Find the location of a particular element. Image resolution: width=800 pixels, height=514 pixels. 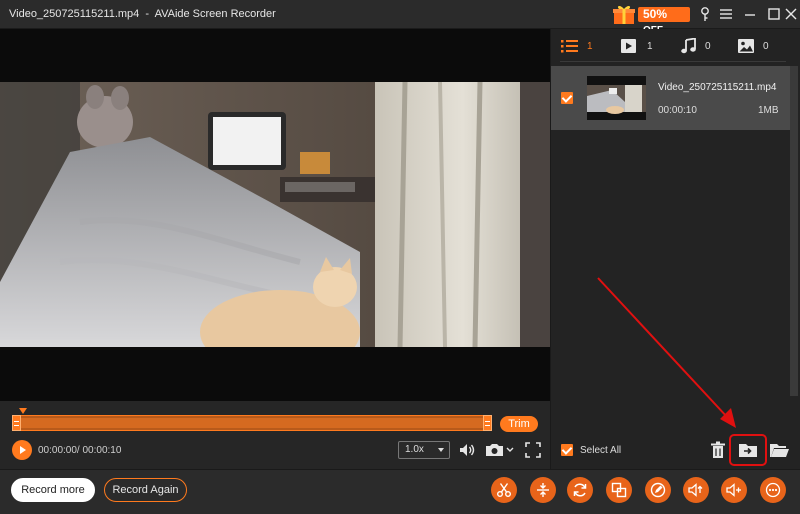

promo-tag: 50% OFF is located at coordinates (664, 21).